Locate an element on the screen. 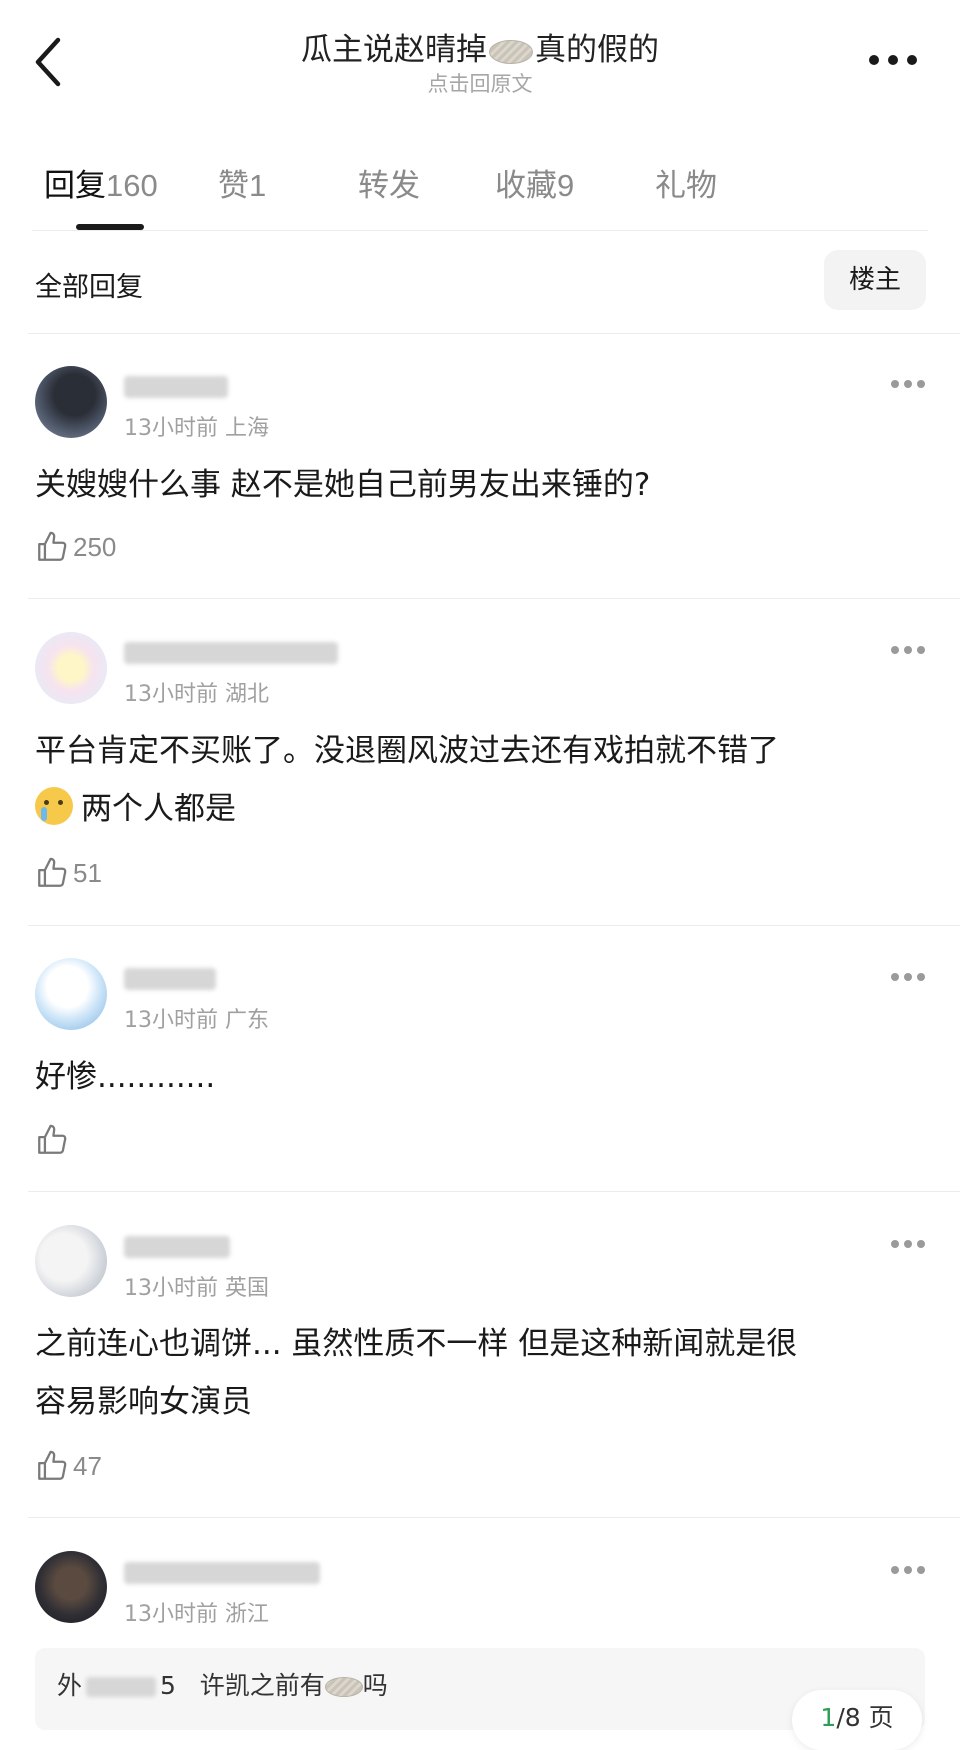 Image resolution: width=960 pixels, height=1750 pixels. sub-reply-user-suffix: 5 is located at coordinates (168, 1685).